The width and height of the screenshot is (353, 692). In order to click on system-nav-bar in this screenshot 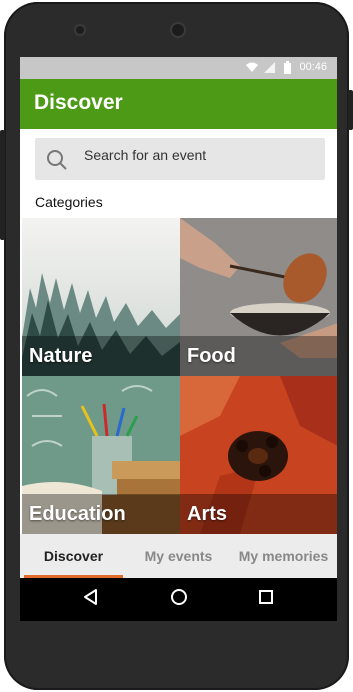, I will do `click(178, 599)`.